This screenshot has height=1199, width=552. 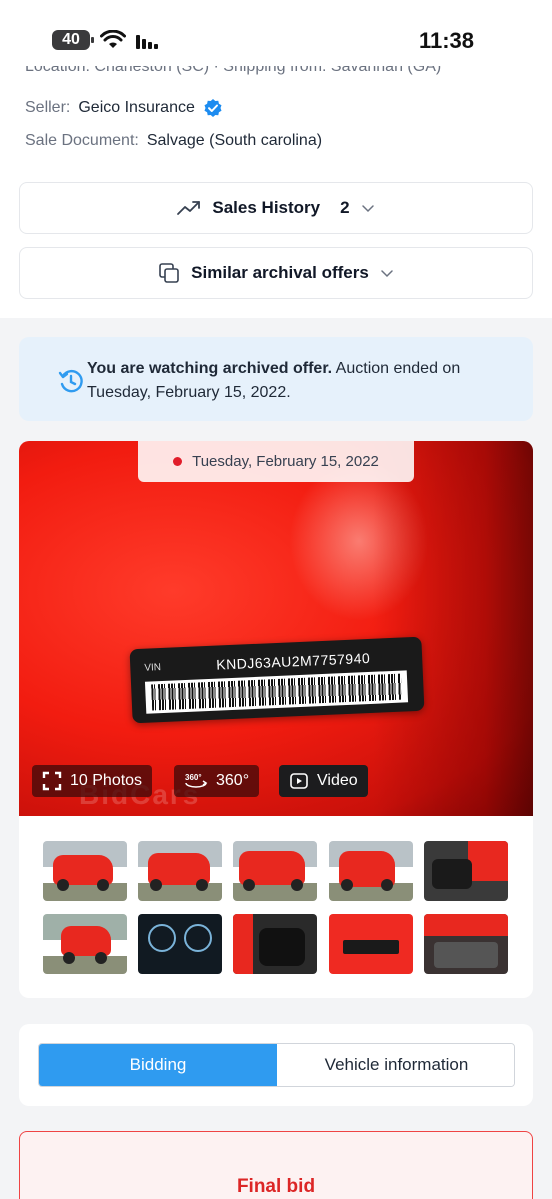 What do you see at coordinates (189, 208) in the screenshot?
I see `trending-up-icon` at bounding box center [189, 208].